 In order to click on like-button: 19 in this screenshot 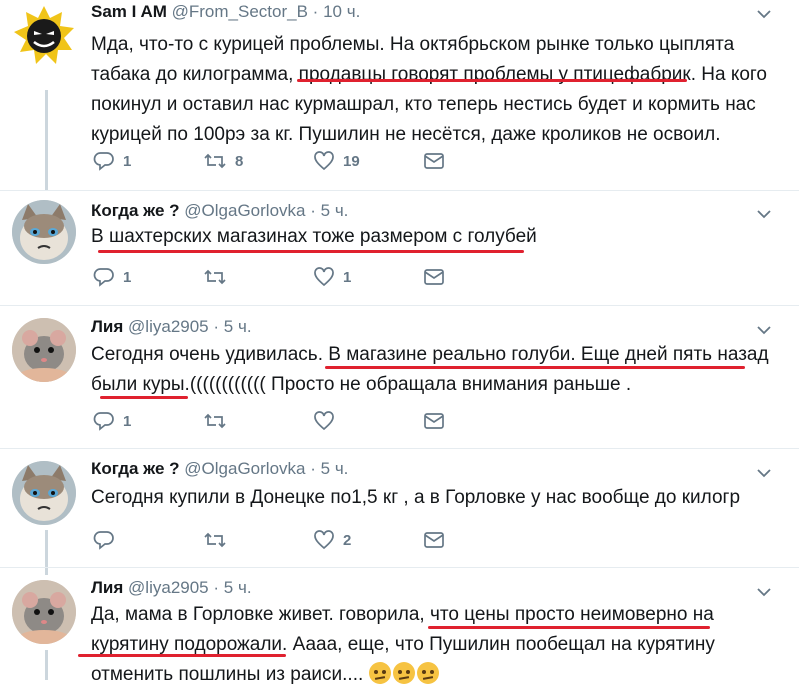, I will do `click(368, 161)`.